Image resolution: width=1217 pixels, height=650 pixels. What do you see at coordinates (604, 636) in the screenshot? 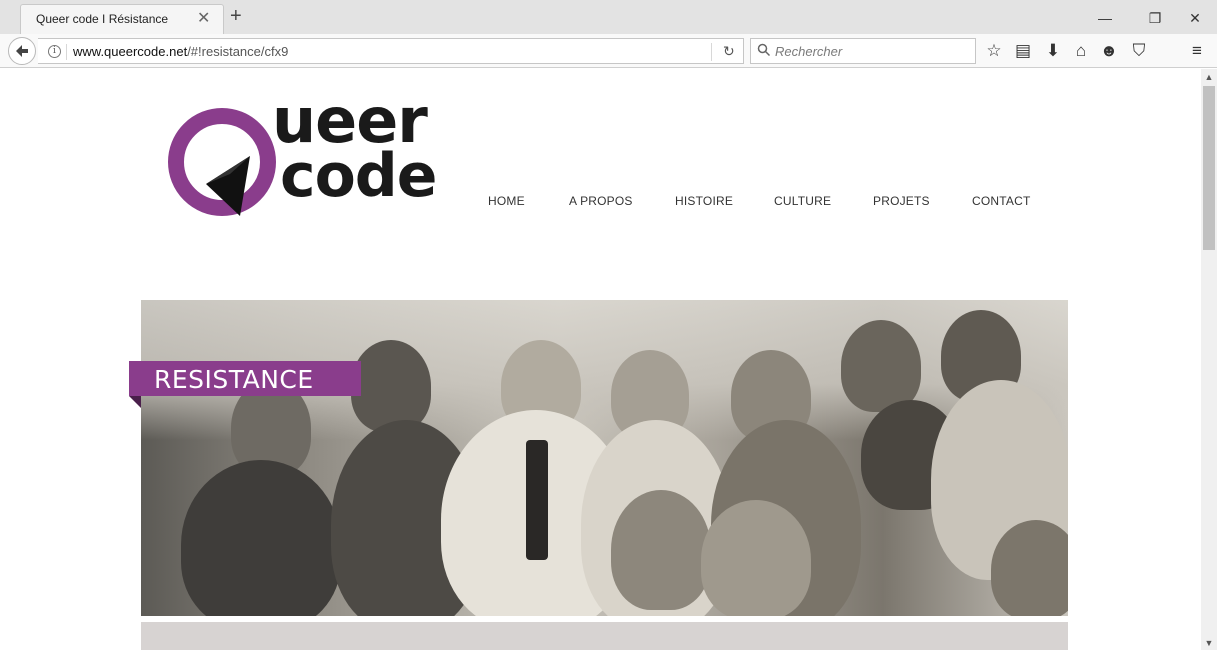
I see `content-panel` at bounding box center [604, 636].